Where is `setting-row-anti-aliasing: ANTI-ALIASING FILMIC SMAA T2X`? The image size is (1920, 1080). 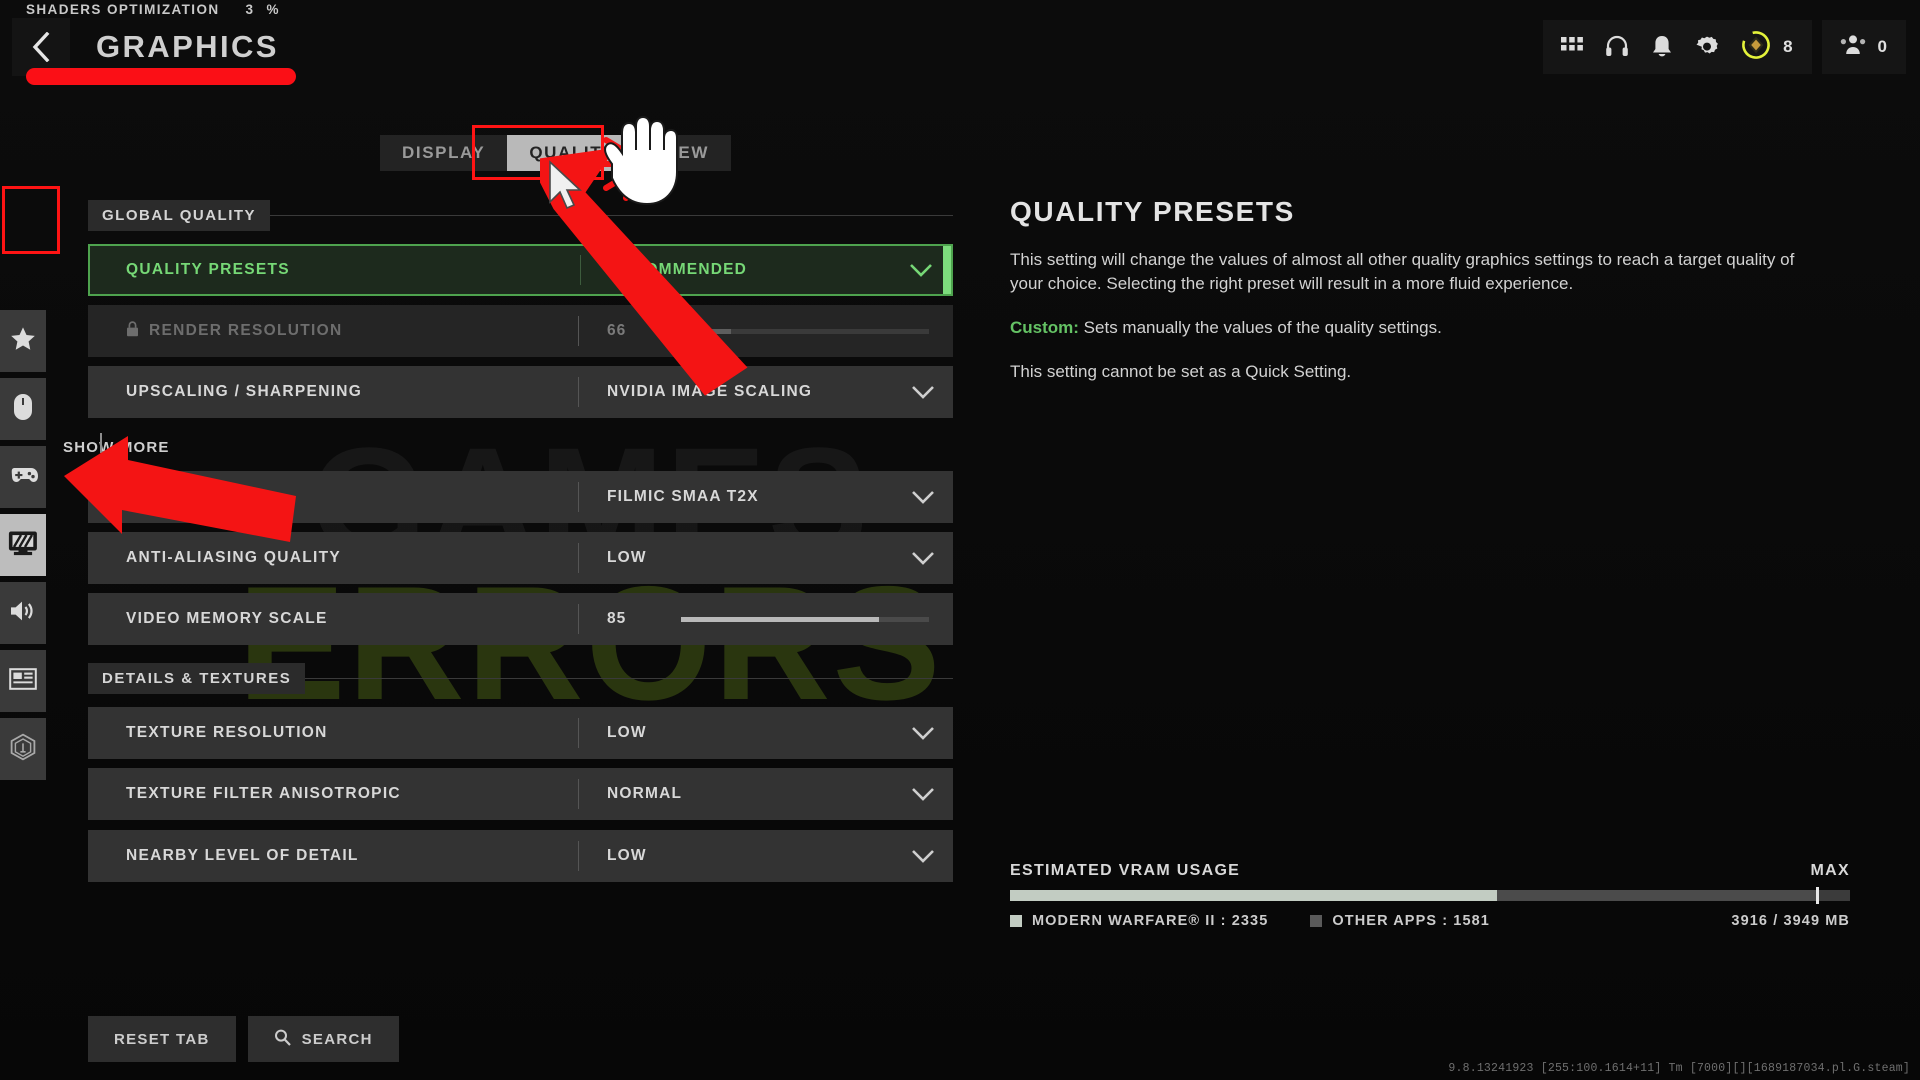
setting-row-anti-aliasing: ANTI-ALIASING FILMIC SMAA T2X is located at coordinates (520, 497).